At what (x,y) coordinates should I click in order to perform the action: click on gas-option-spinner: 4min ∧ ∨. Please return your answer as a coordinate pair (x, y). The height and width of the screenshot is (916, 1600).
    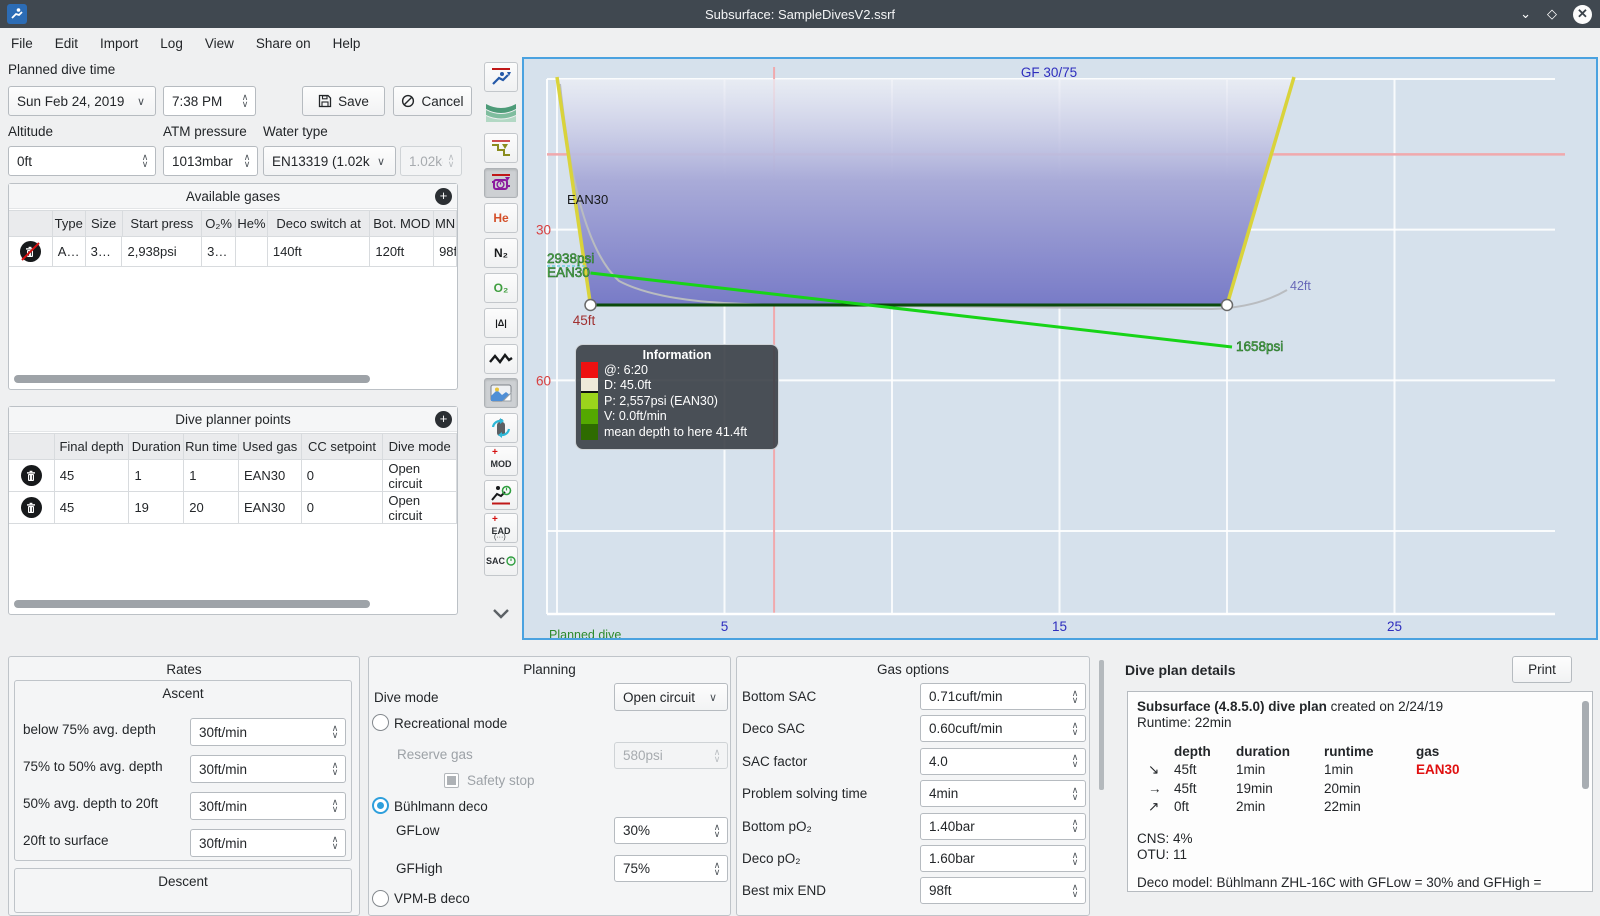
    Looking at the image, I should click on (1003, 794).